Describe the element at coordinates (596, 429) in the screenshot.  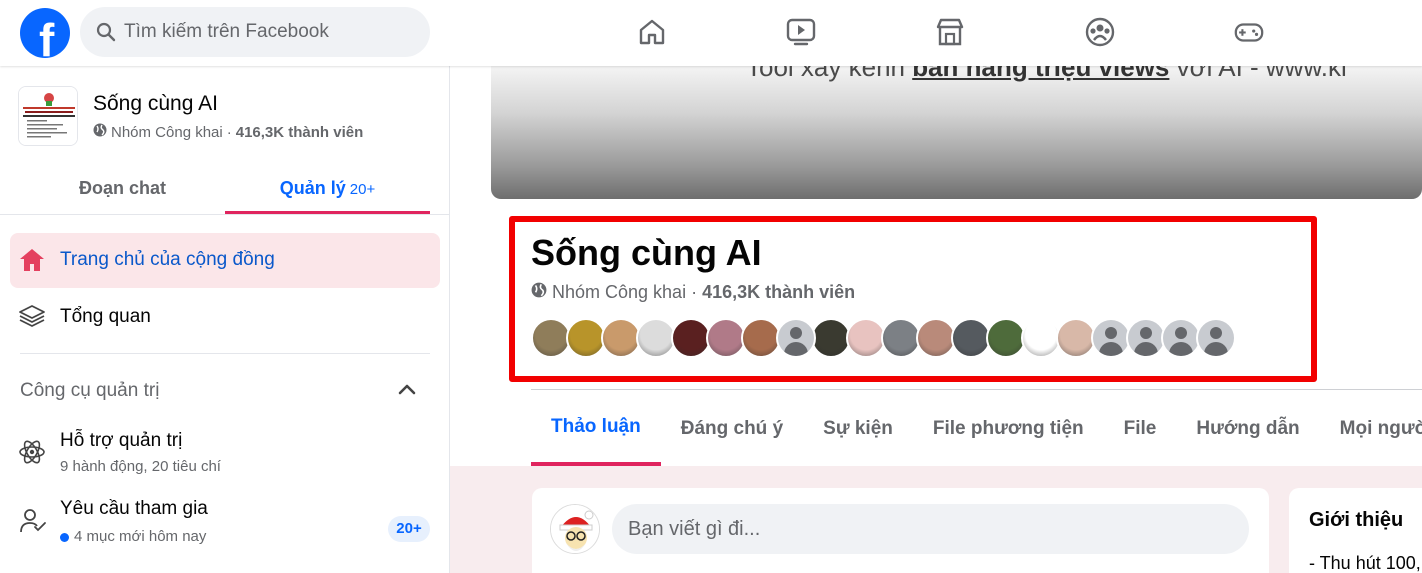
I see `tab-0: Thảo luận` at that location.